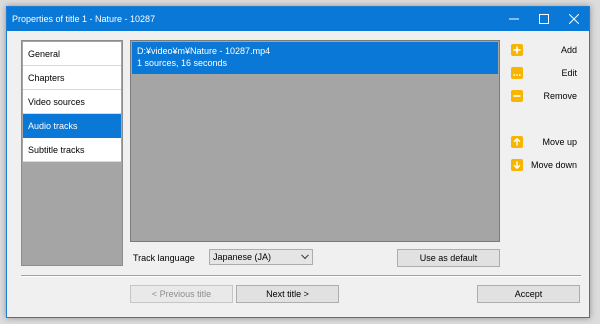 The image size is (600, 324). I want to click on maximize-icon, so click(544, 19).